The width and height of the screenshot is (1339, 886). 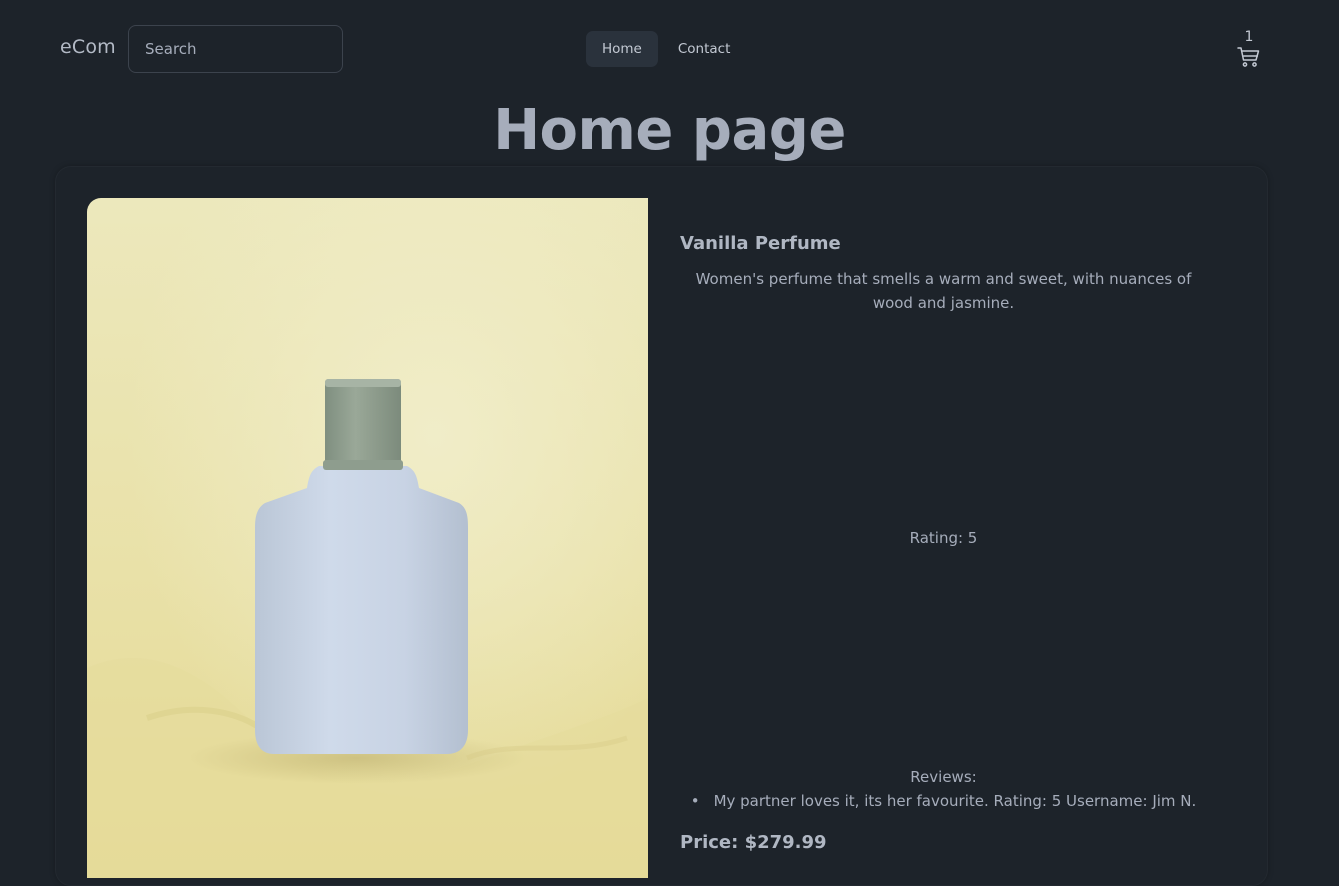 I want to click on product-price: Price: $279.99, so click(x=753, y=842).